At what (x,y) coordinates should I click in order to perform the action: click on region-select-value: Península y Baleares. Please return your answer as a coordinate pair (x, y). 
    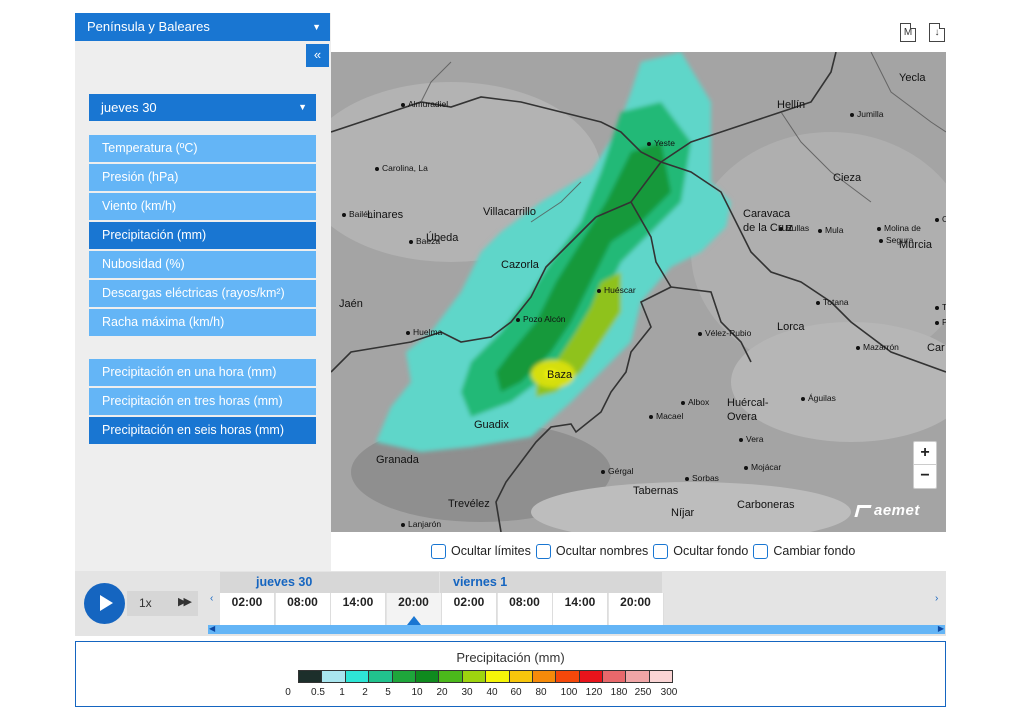
    Looking at the image, I should click on (148, 26).